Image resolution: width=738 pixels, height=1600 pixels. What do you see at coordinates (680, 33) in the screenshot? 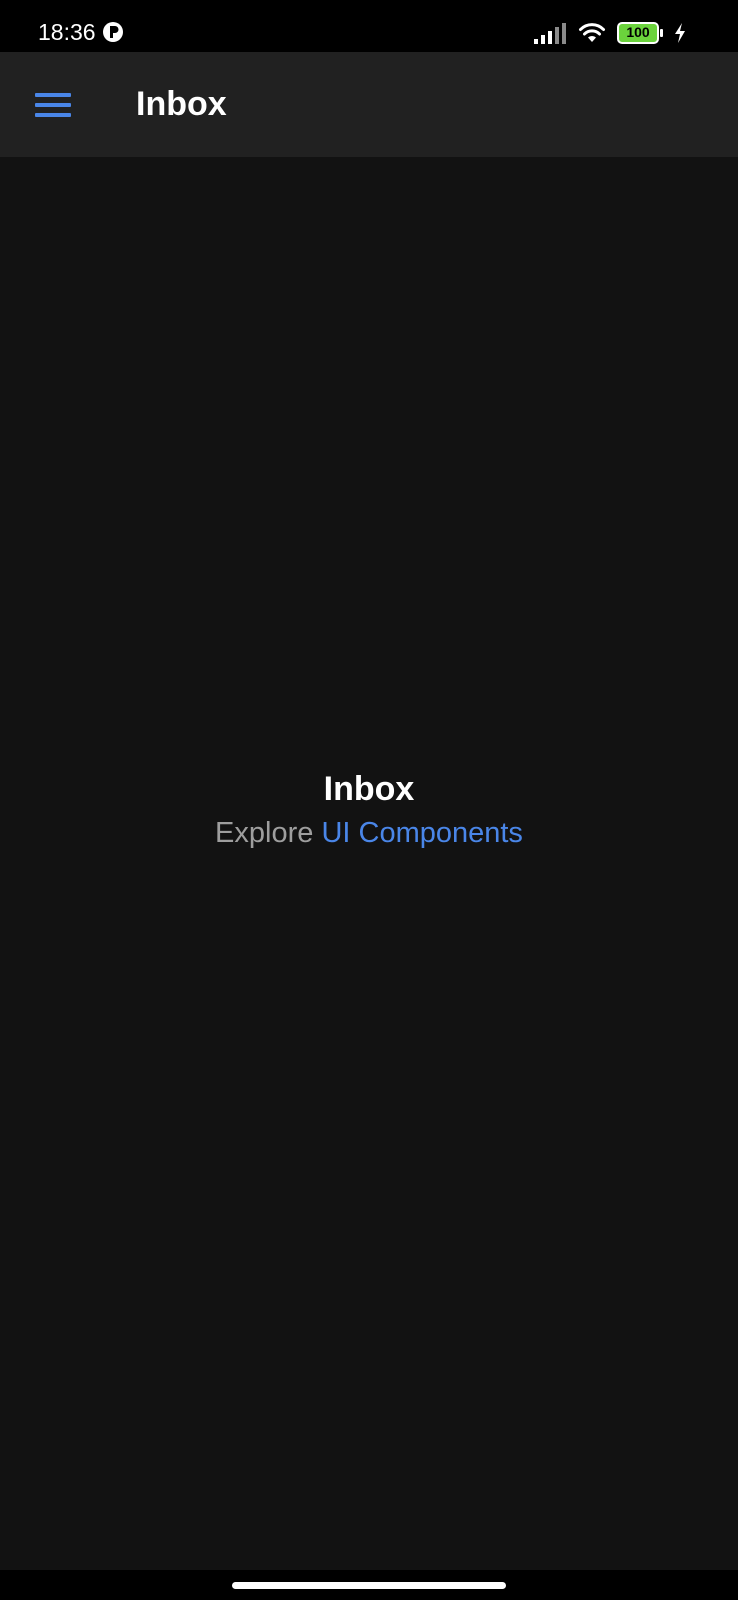
I see `charging-icon` at bounding box center [680, 33].